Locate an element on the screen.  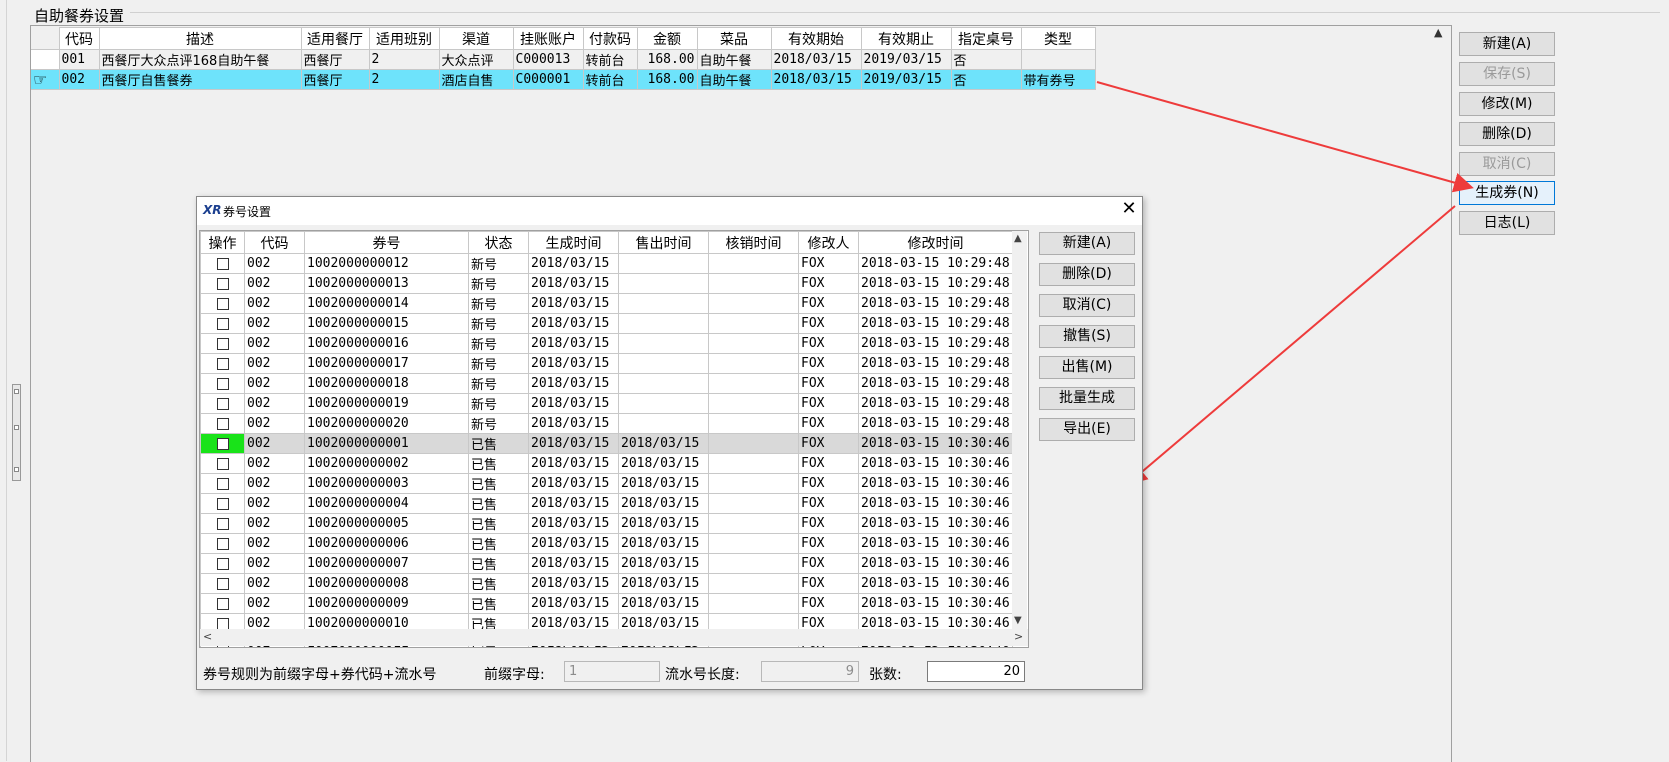
dialog-button: 出售(M) is located at coordinates (1087, 367).